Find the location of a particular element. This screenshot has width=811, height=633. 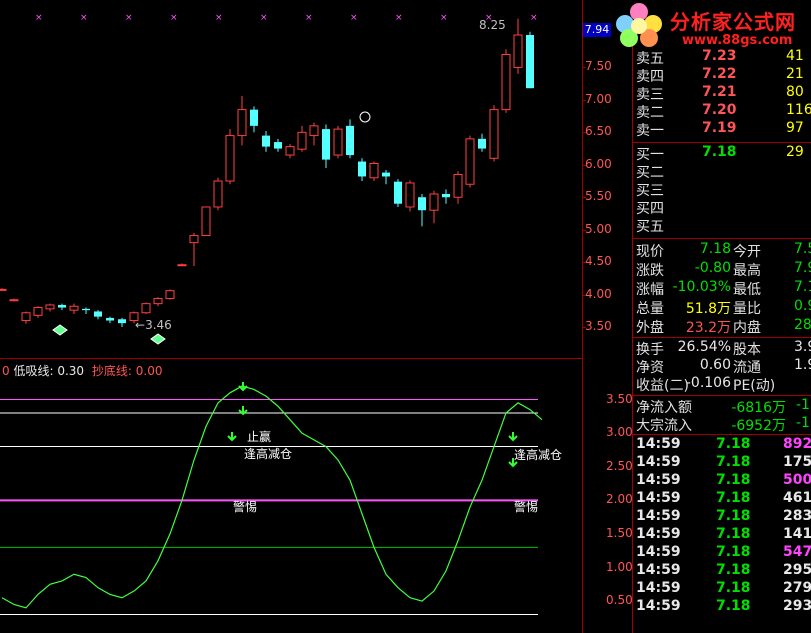

fundamental-value-2: 1.95 is located at coordinates (802, 365).